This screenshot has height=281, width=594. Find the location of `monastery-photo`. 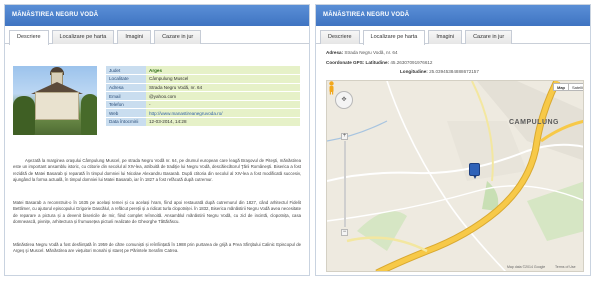

monastery-photo is located at coordinates (55, 100).